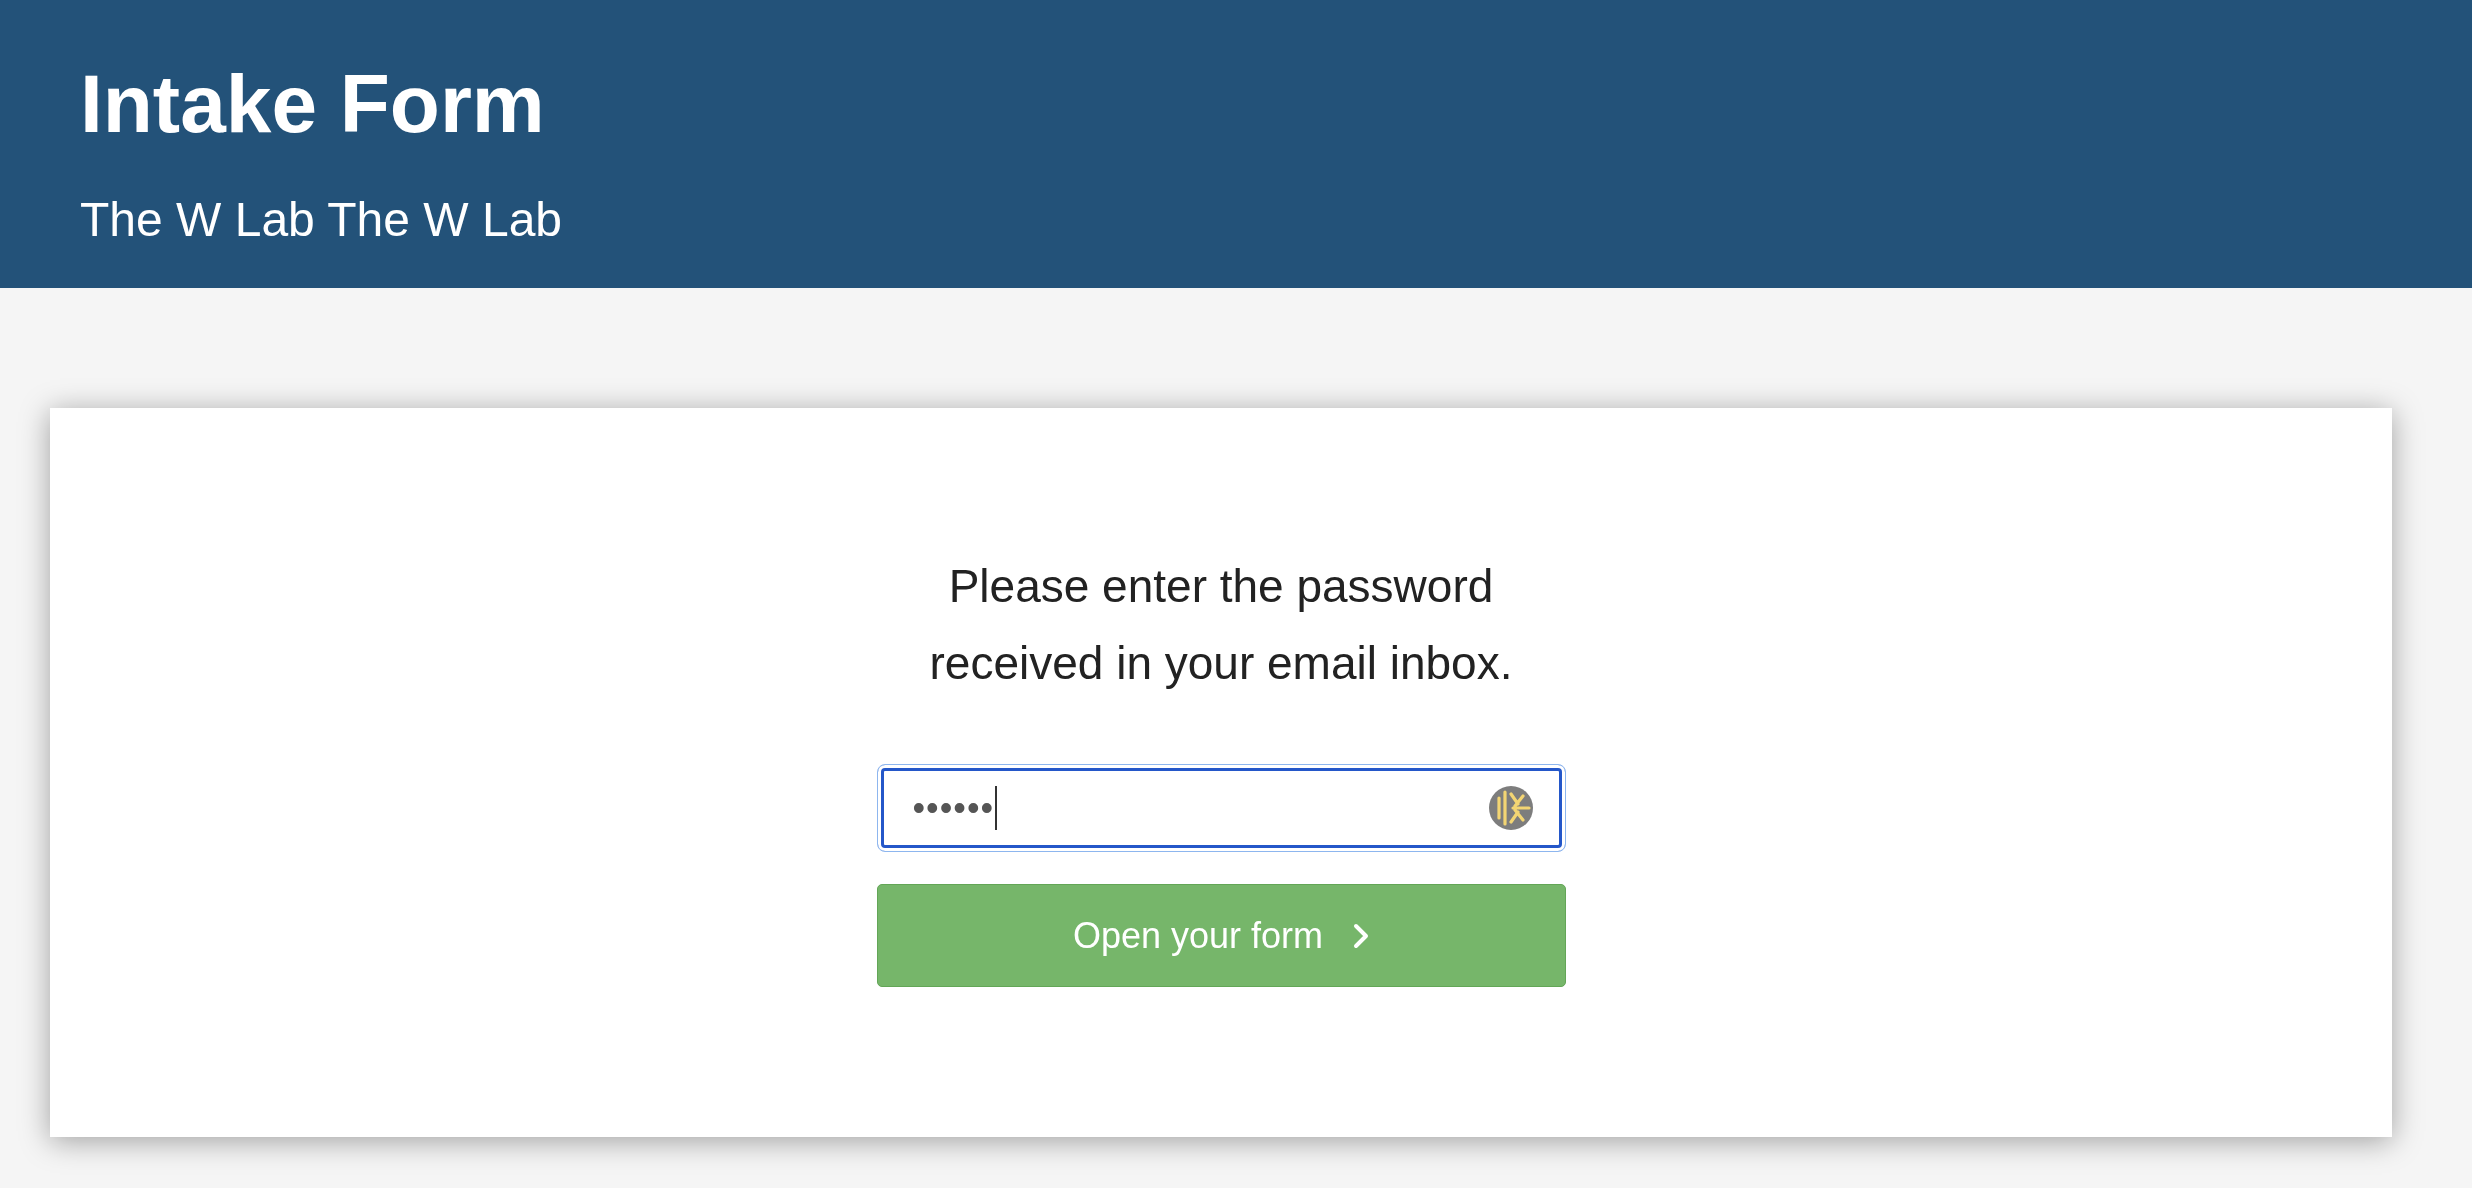 This screenshot has width=2472, height=1188. I want to click on page-subtitle: The W Lab The W Lab, so click(321, 220).